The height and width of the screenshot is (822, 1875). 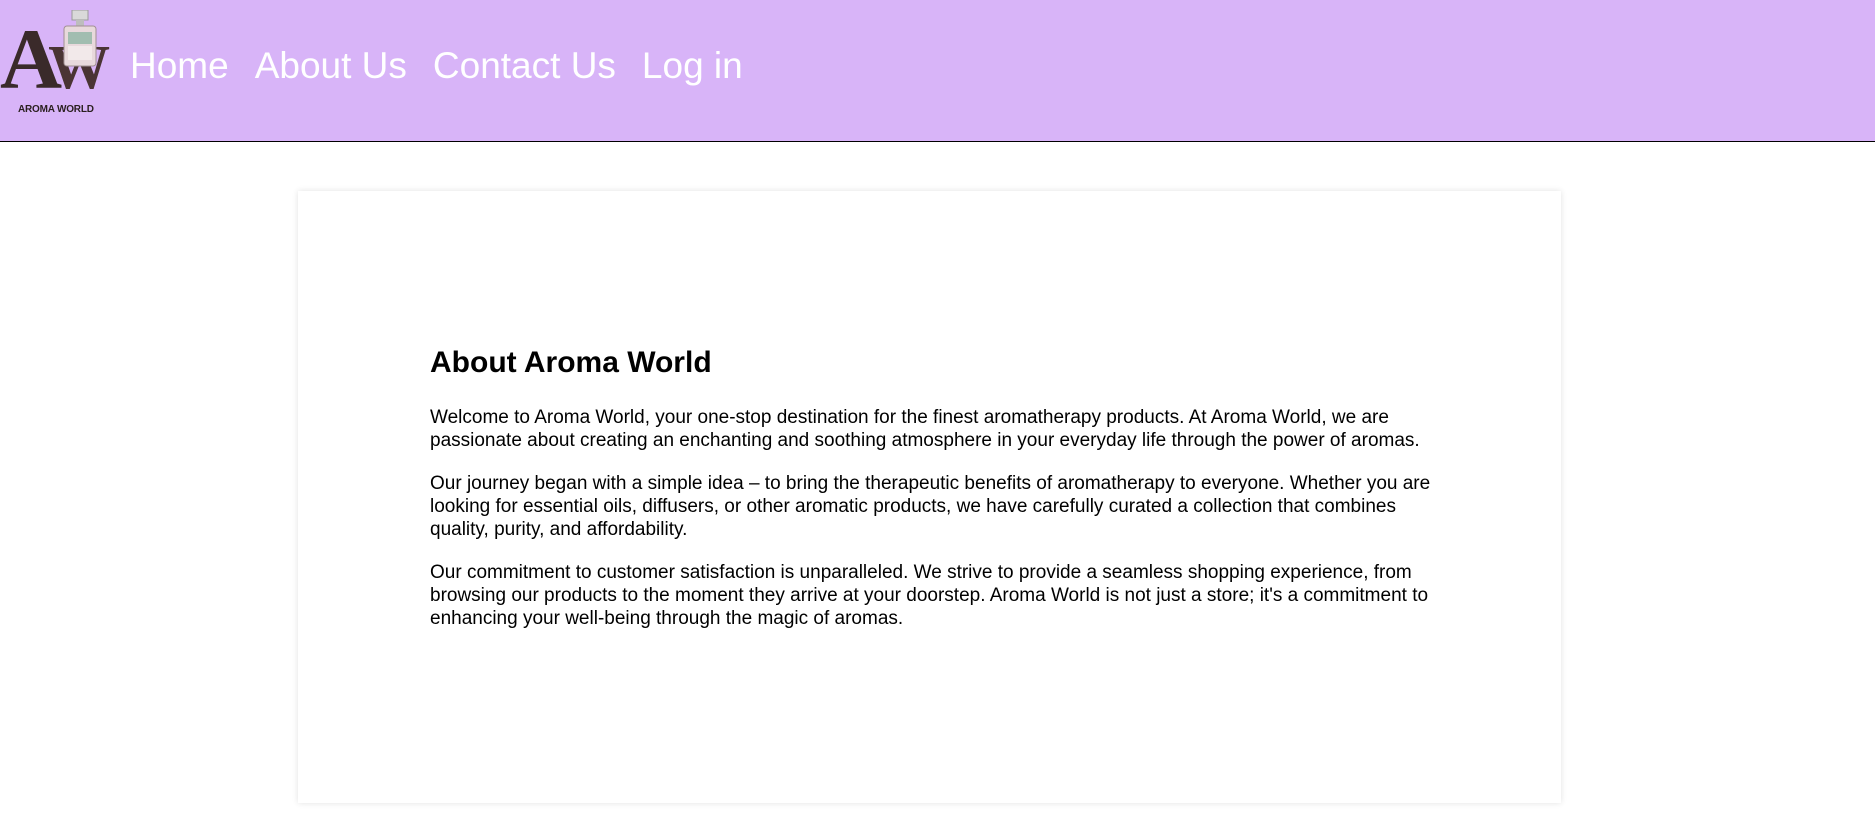 I want to click on logo-subtitle: AROMA WORLD, so click(x=56, y=109).